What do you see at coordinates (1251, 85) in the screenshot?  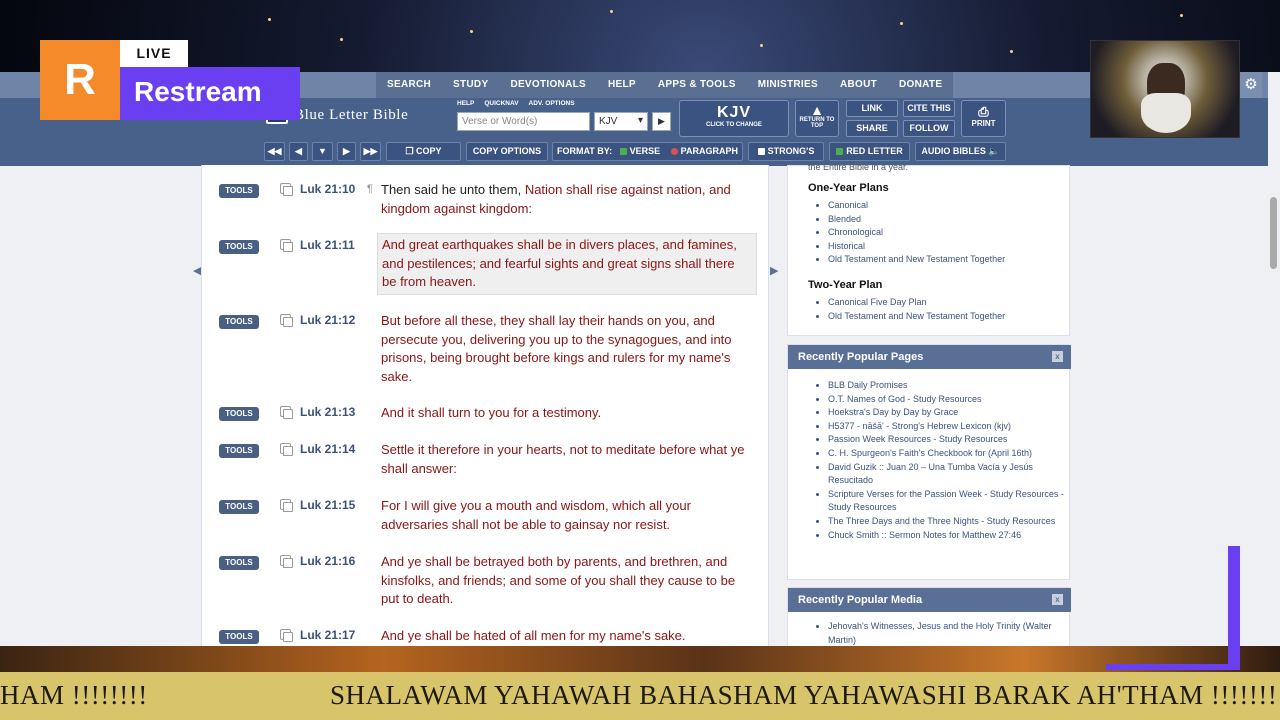 I see `gear-icon: ⚙` at bounding box center [1251, 85].